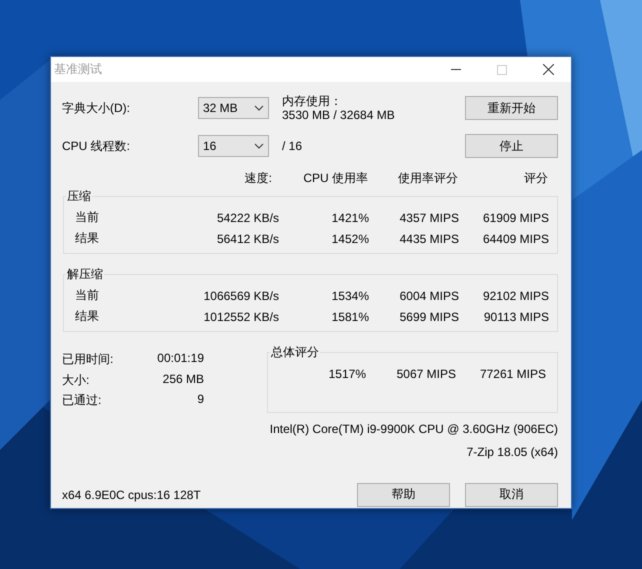 The height and width of the screenshot is (569, 642). I want to click on stat-label: 已用时间:, so click(88, 359).